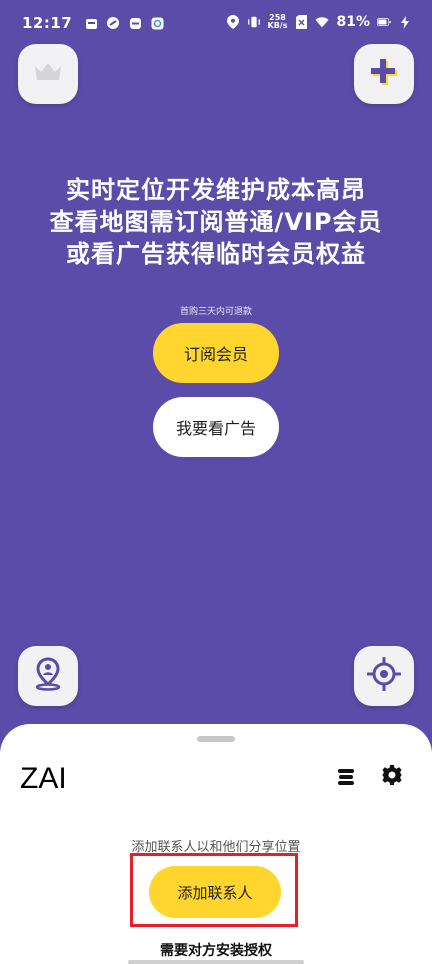  What do you see at coordinates (384, 22) in the screenshot?
I see `battery-icon` at bounding box center [384, 22].